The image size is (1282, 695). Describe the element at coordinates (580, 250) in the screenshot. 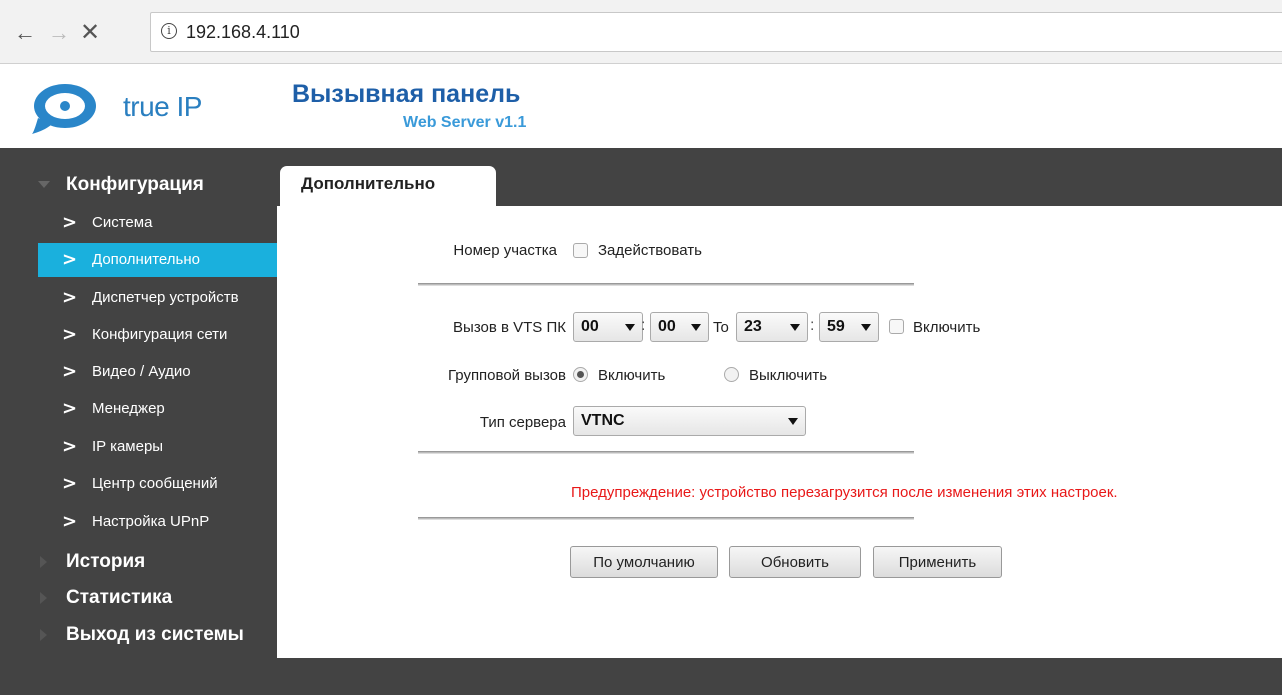

I see `section-number-checkbox` at that location.